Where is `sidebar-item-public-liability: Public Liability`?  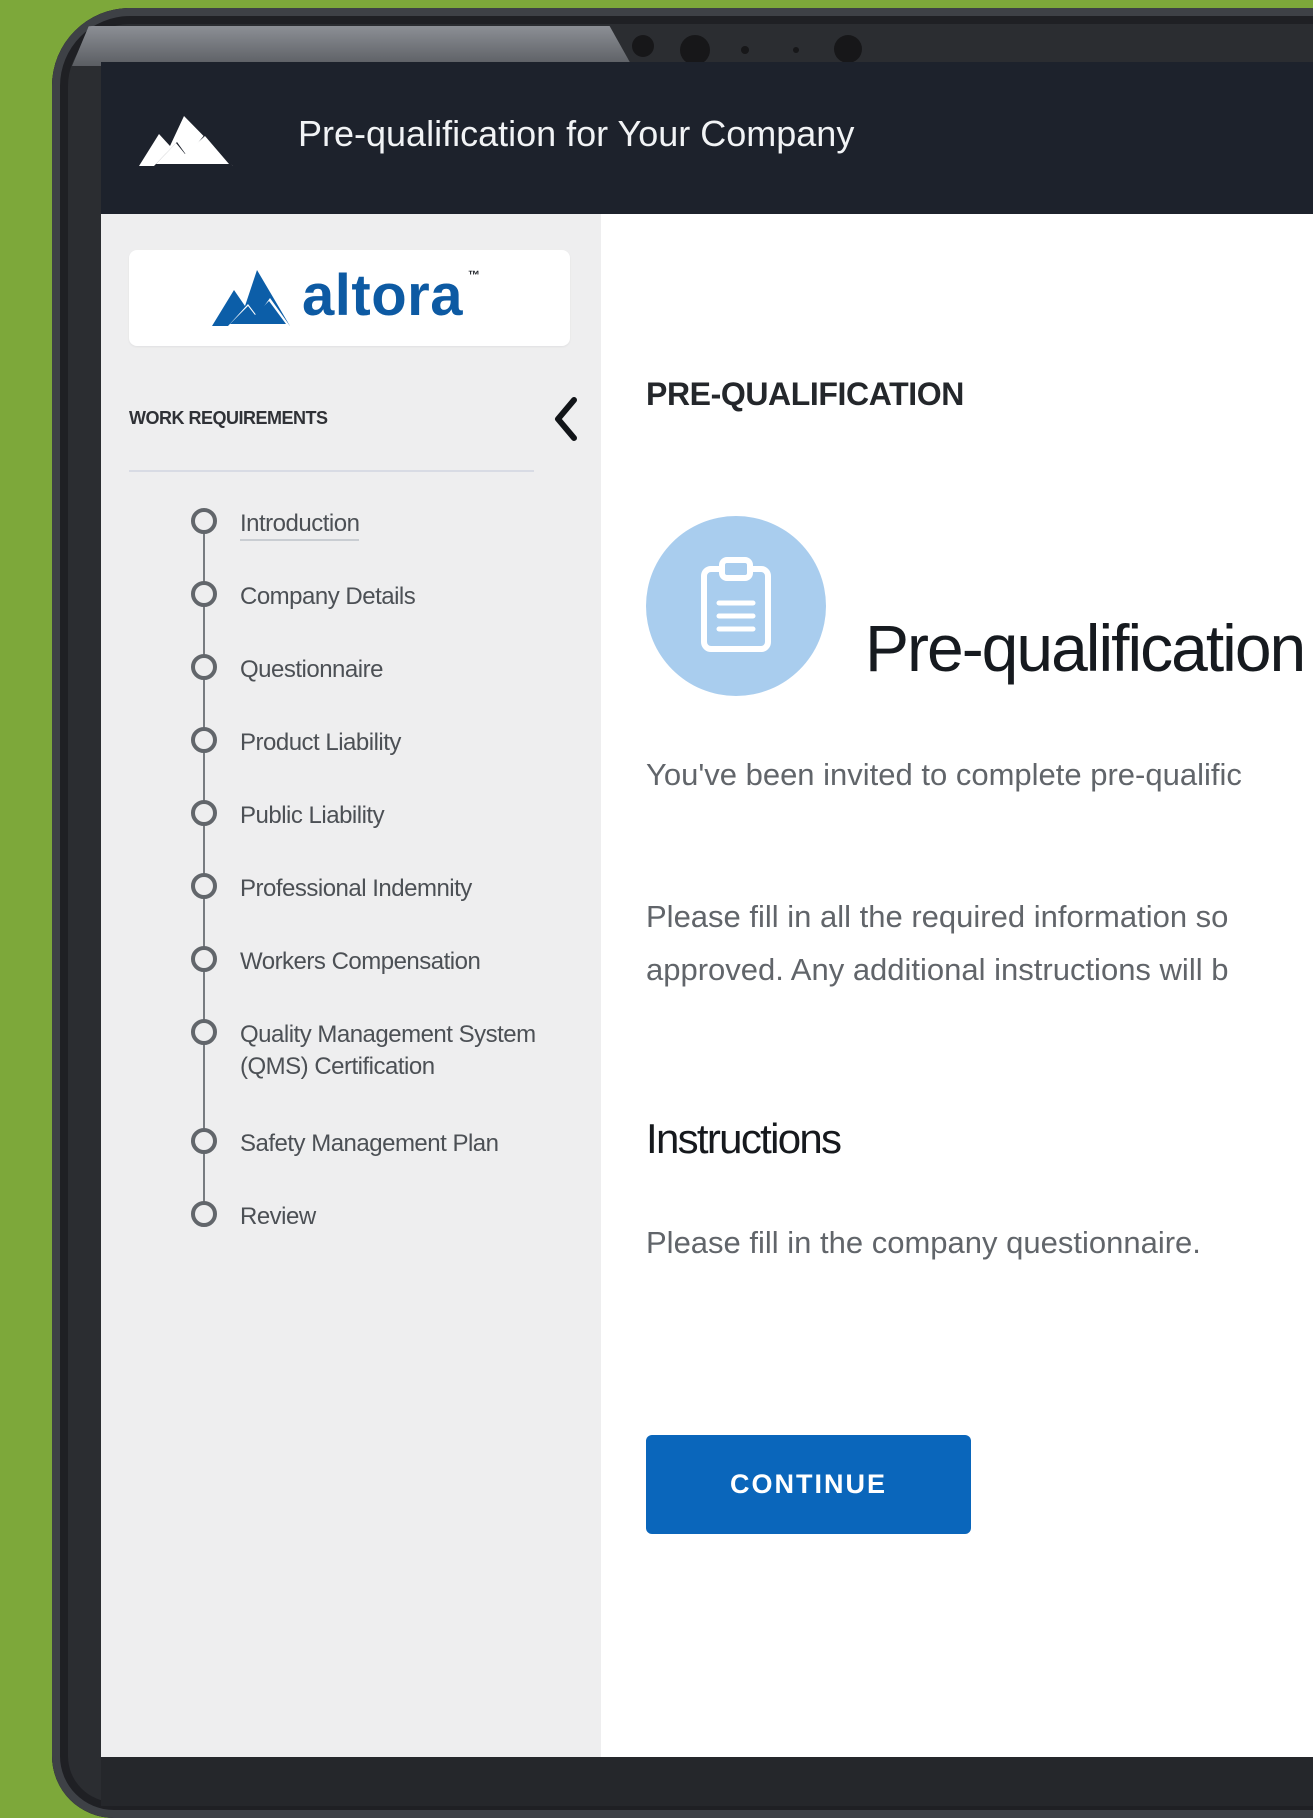
sidebar-item-public-liability: Public Liability is located at coordinates (383, 836).